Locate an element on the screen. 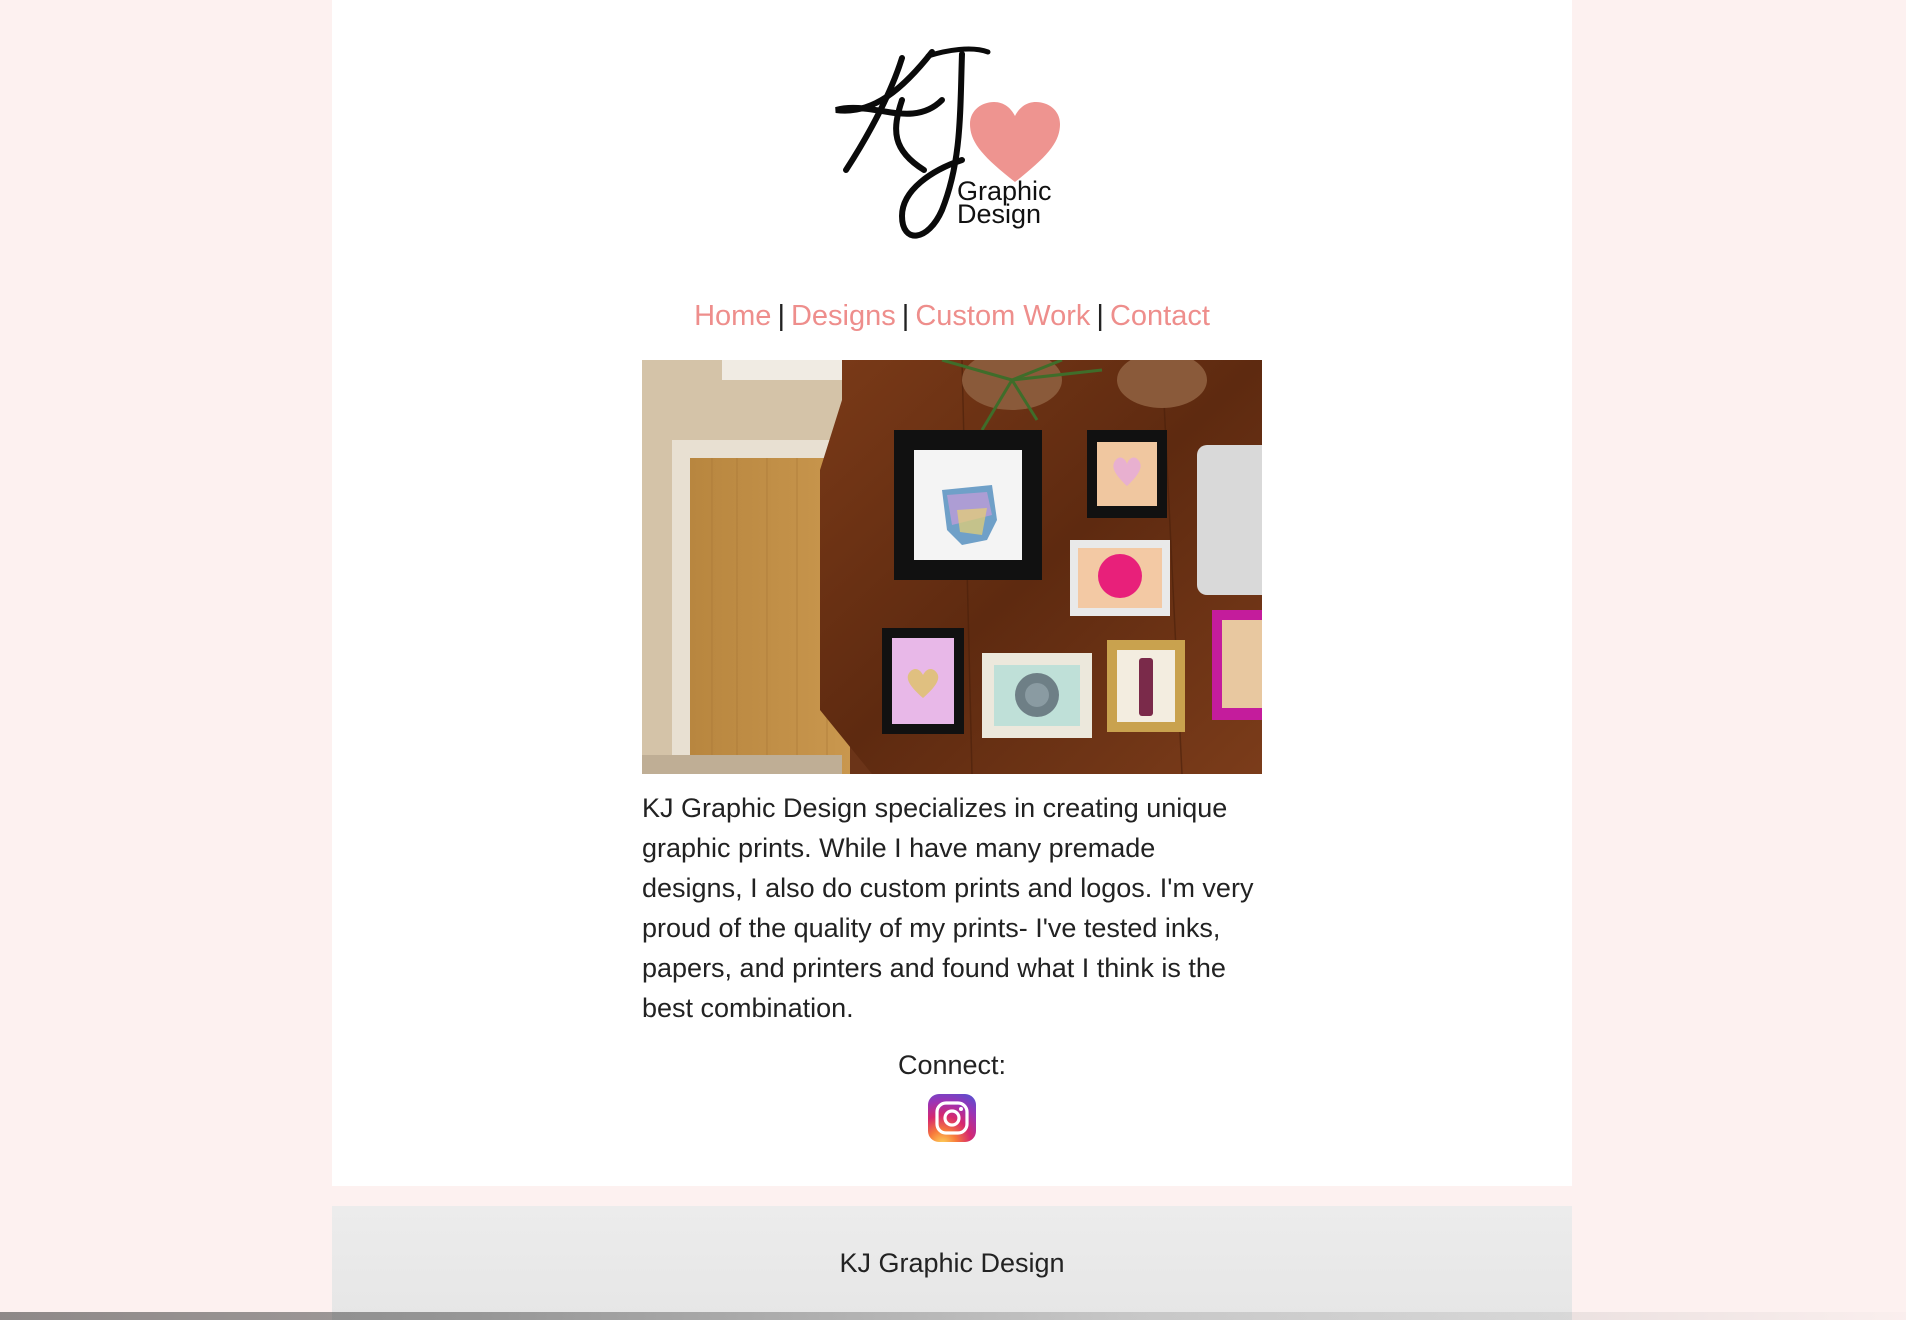 This screenshot has height=1320, width=1906. footer-text: KJ Graphic Design is located at coordinates (952, 1263).